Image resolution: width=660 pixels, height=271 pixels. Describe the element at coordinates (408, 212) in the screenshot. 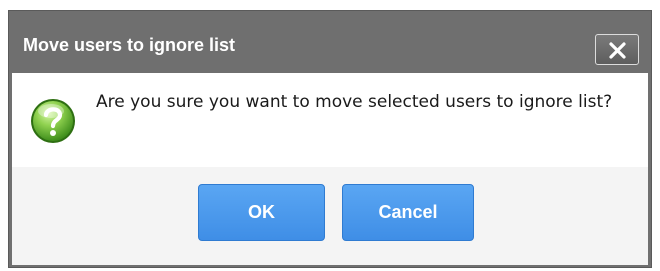

I see `cancel-button: Cancel` at that location.